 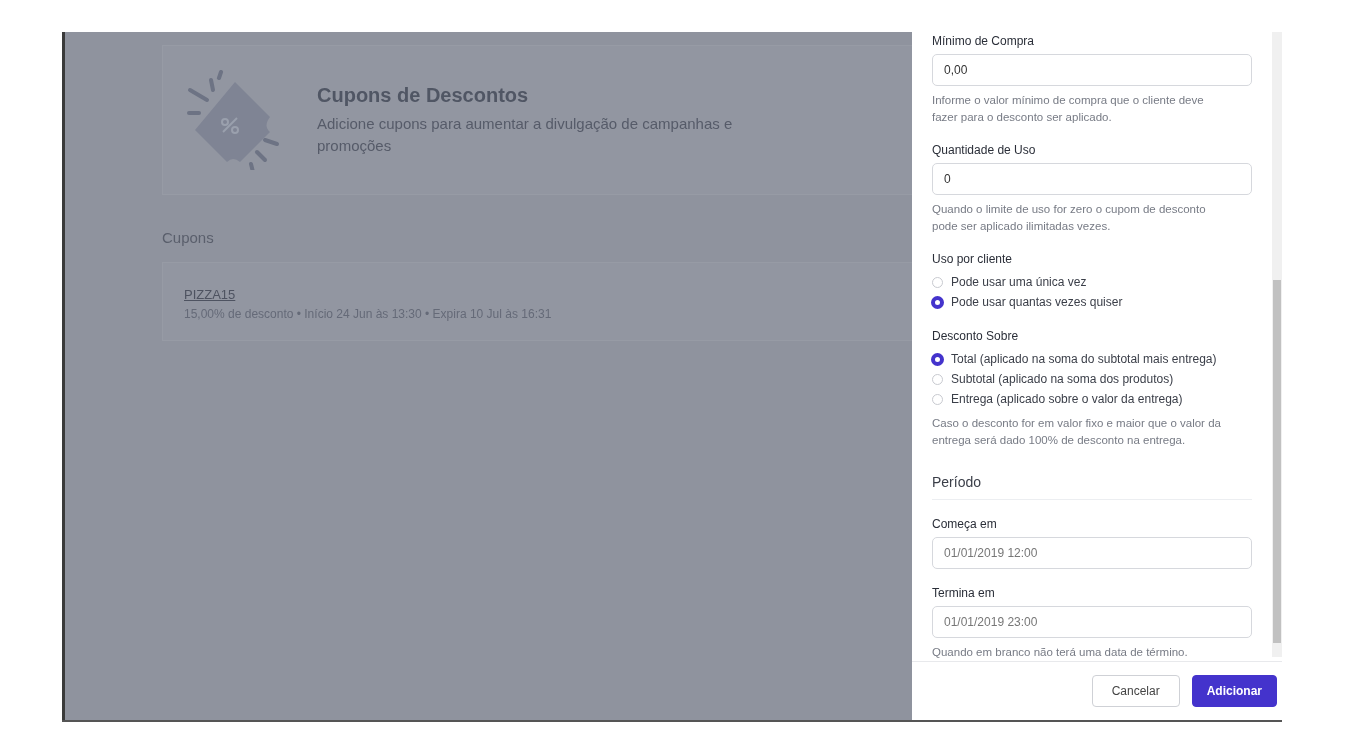 I want to click on date-input-field: 01/01/2019 23:00, so click(x=1092, y=622).